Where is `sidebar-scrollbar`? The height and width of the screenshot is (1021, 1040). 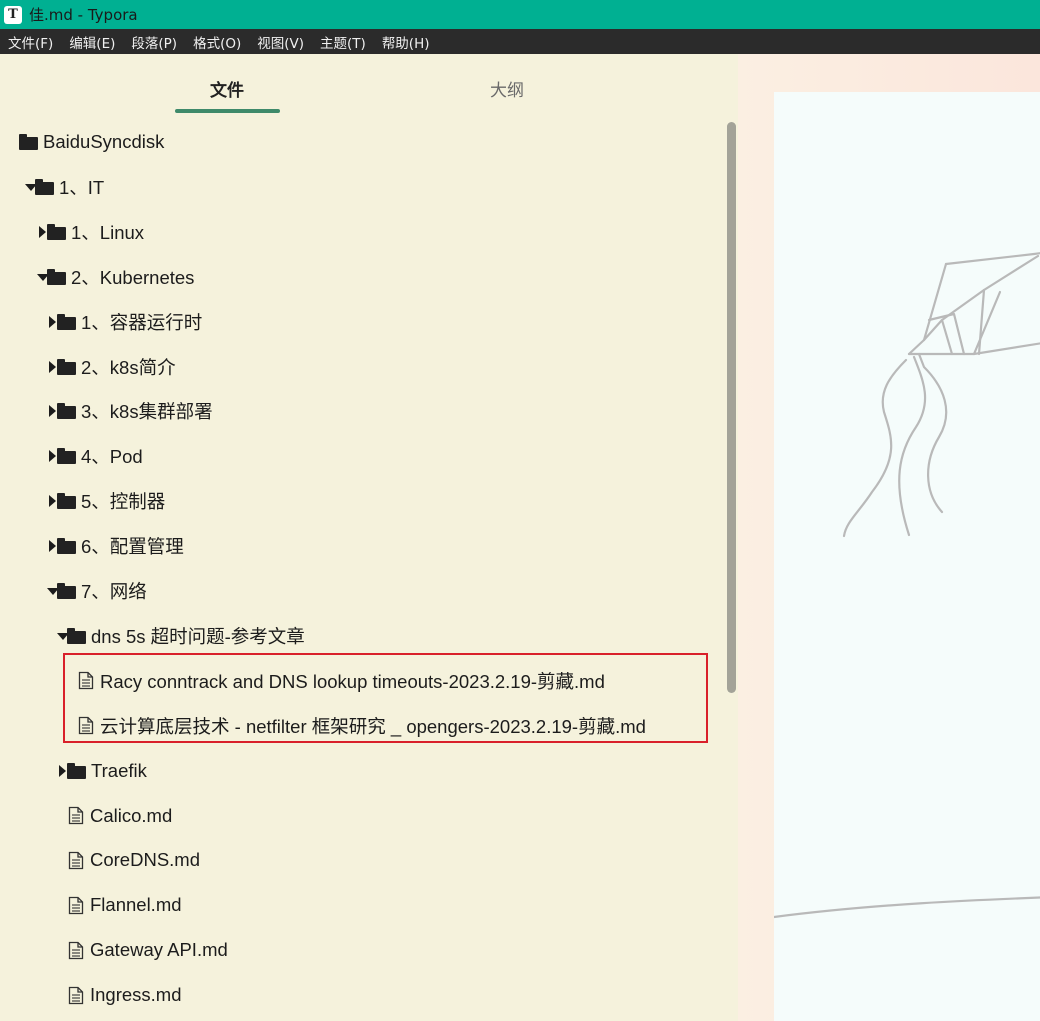
sidebar-scrollbar is located at coordinates (731, 407).